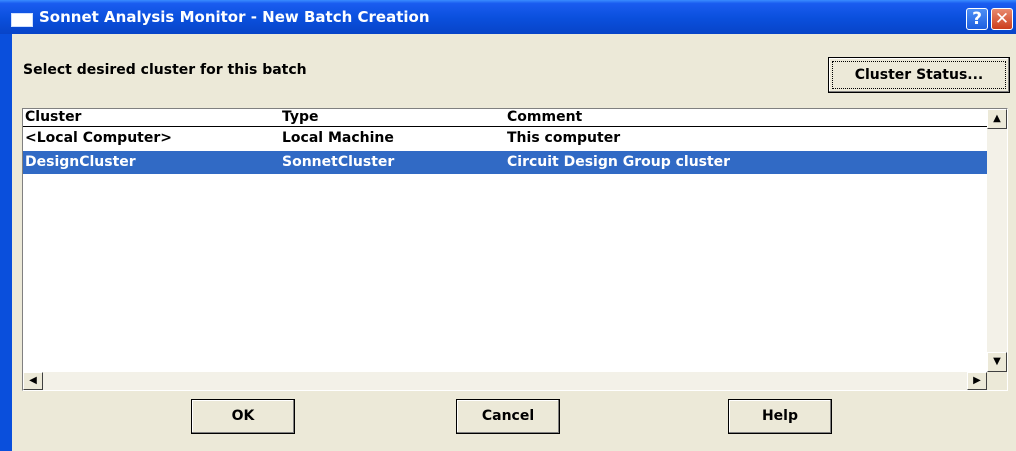  Describe the element at coordinates (997, 362) in the screenshot. I see `scroll-down-icon: ▼` at that location.